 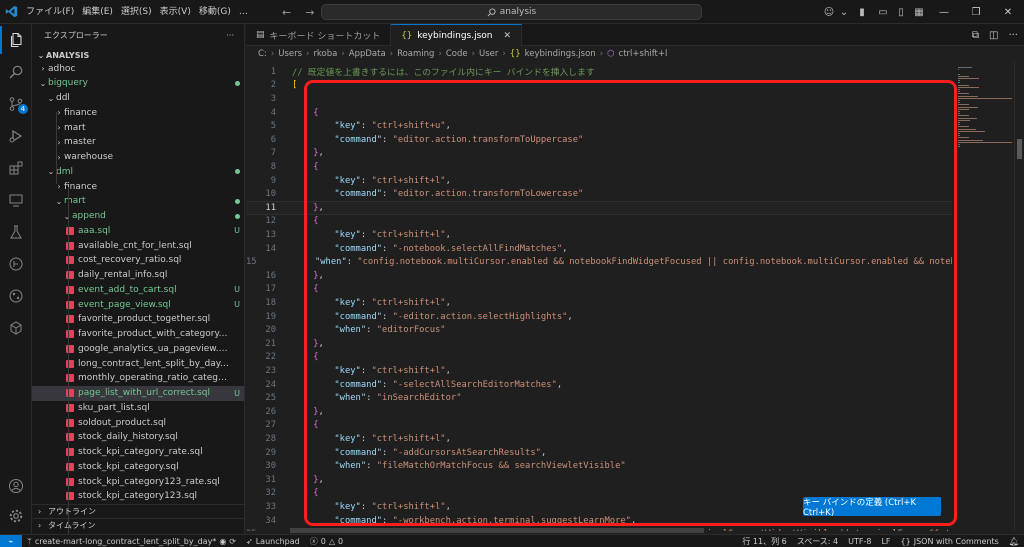 What do you see at coordinates (508, 36) in the screenshot?
I see `close-tab-icon: ✕` at bounding box center [508, 36].